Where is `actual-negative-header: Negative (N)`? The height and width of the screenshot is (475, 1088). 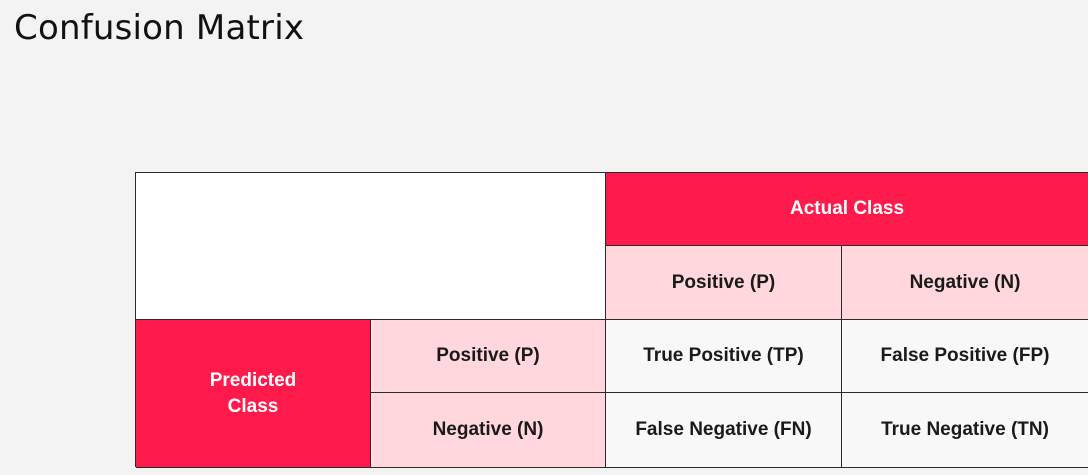 actual-negative-header: Negative (N) is located at coordinates (965, 283).